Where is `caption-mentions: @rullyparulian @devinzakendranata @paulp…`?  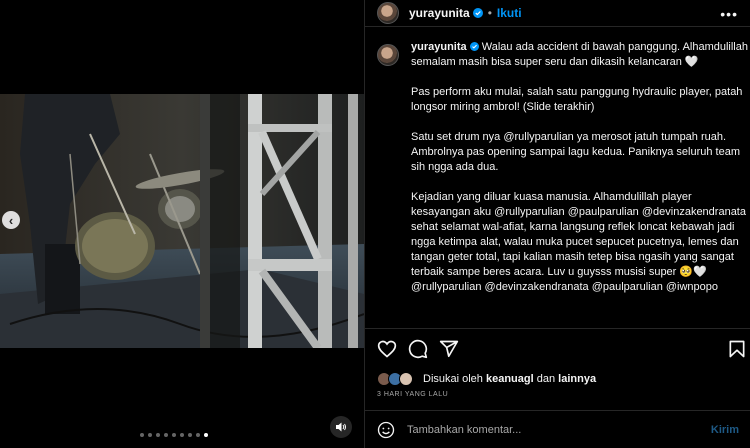 caption-mentions: @rullyparulian @devinzakendranata @paulp… is located at coordinates (565, 287).